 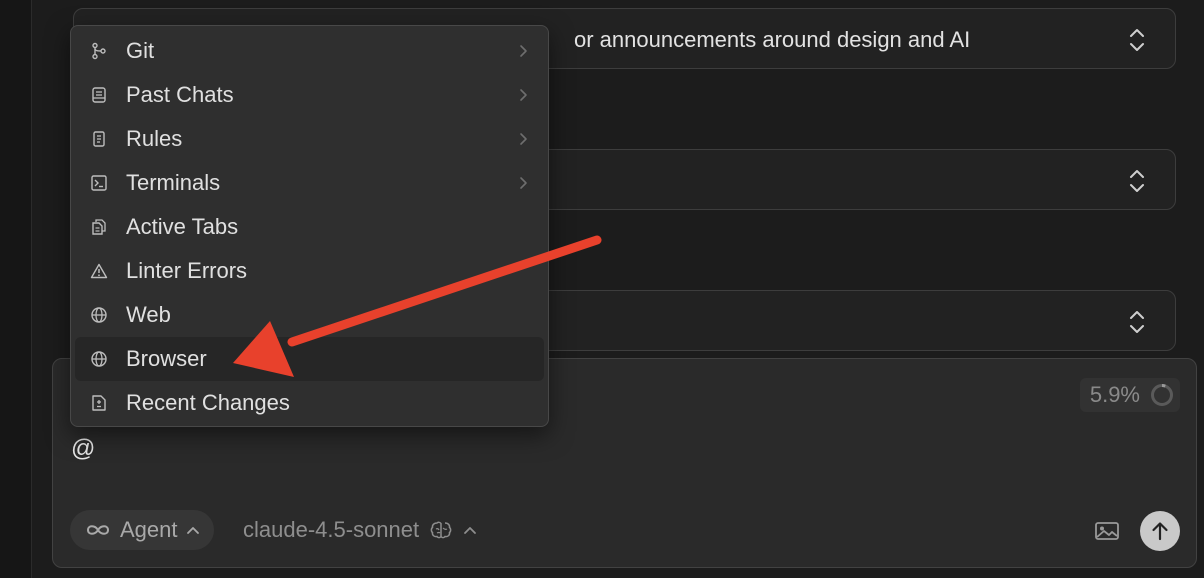 I want to click on arrow-up-icon, so click(x=1160, y=531).